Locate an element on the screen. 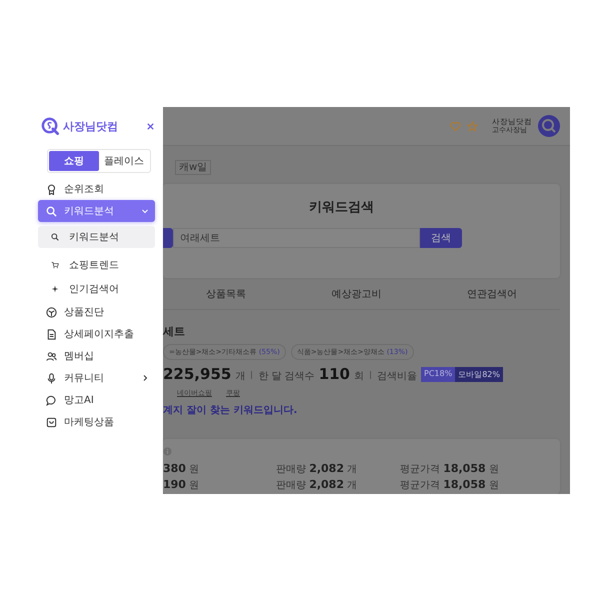  menu-item: 상품진단 is located at coordinates (96, 312).